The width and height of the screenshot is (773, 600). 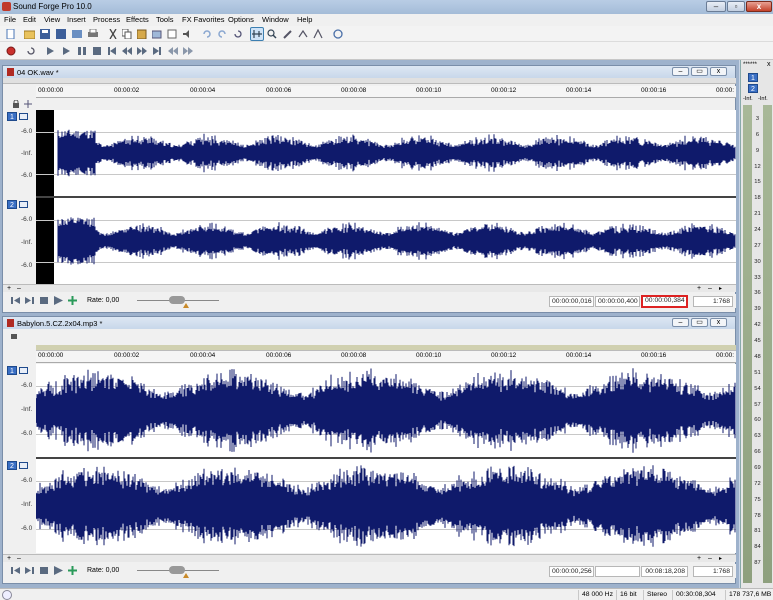 I want to click on fast-forward-icon, so click(x=142, y=51).